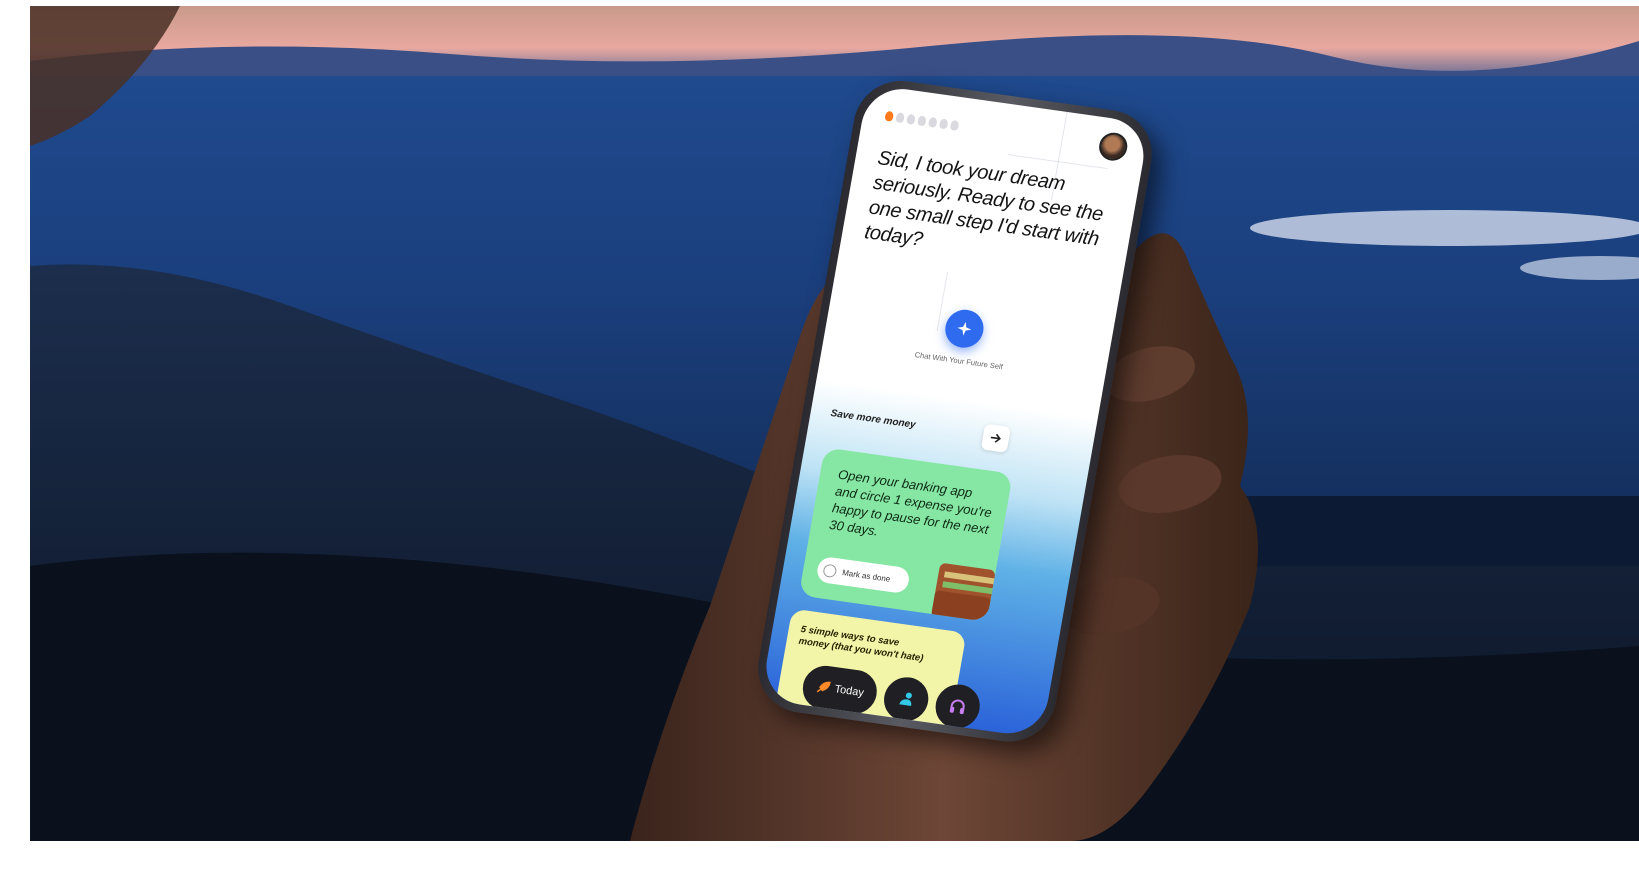 The image size is (1639, 879). I want to click on headphones-icon, so click(957, 707).